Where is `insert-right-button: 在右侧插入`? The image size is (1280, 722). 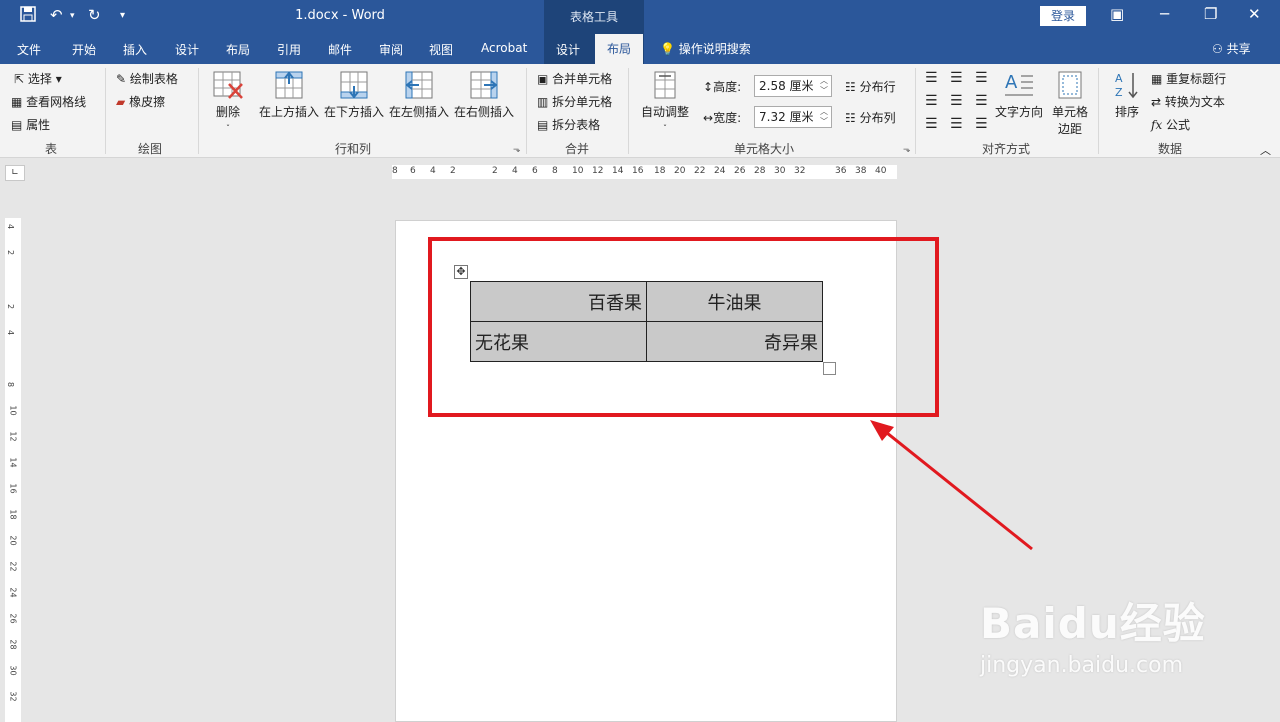 insert-right-button: 在右侧插入 is located at coordinates (484, 95).